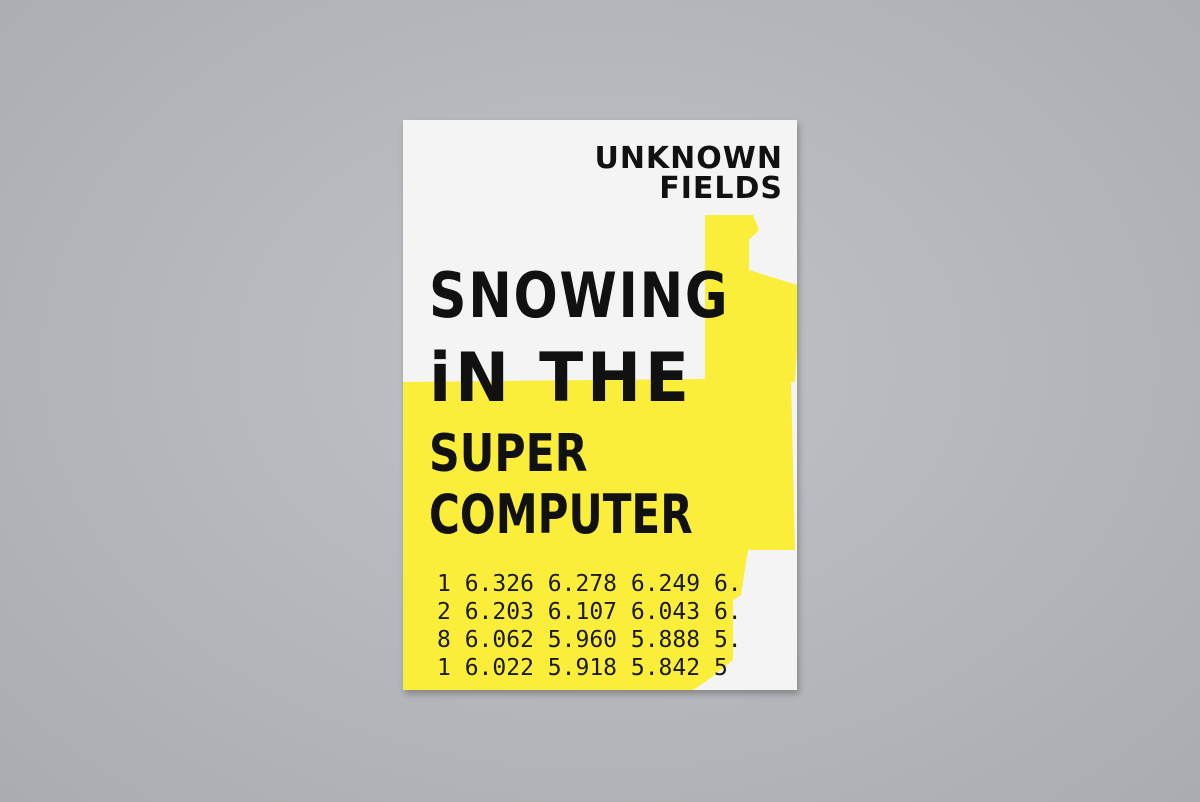 The height and width of the screenshot is (802, 1200). What do you see at coordinates (561, 378) in the screenshot?
I see `title-line-2: iN THE` at bounding box center [561, 378].